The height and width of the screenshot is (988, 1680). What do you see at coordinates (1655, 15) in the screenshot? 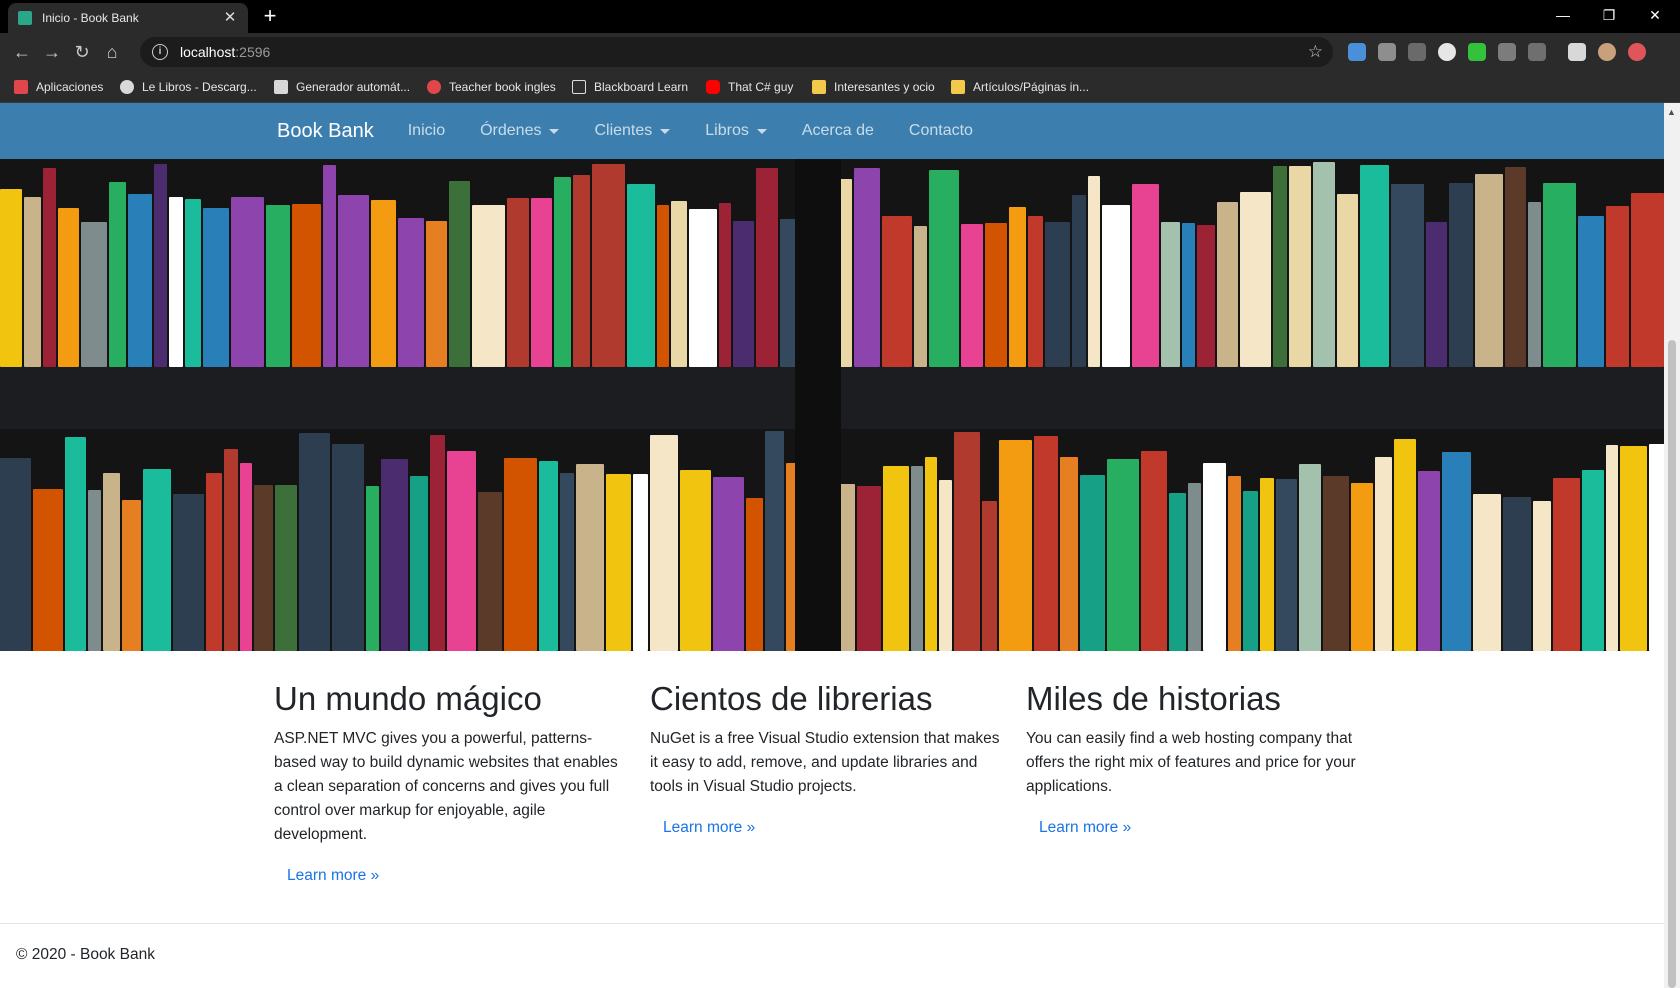
I see `window-close-icon: ✕` at bounding box center [1655, 15].